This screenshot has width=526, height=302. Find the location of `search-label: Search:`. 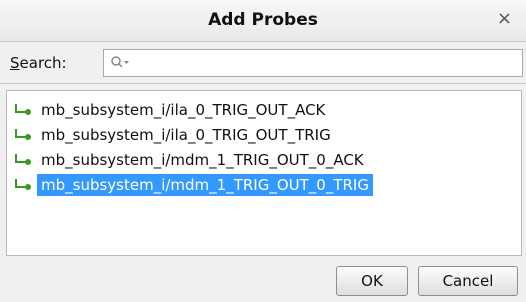

search-label: Search: is located at coordinates (38, 63).